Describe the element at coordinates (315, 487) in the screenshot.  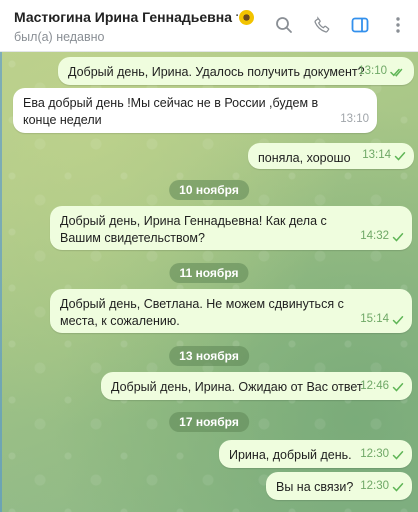
I see `message-text: Вы на связи?` at that location.